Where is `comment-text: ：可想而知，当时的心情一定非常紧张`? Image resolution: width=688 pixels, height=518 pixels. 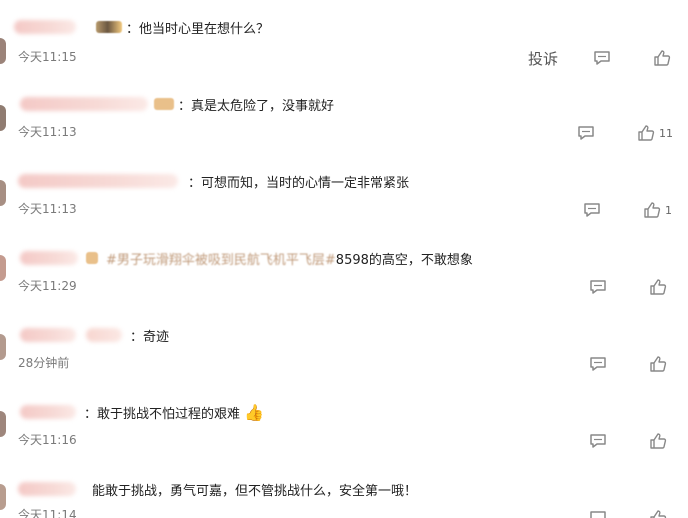 comment-text: ：可想而知，当时的心情一定非常紧张 is located at coordinates (299, 183).